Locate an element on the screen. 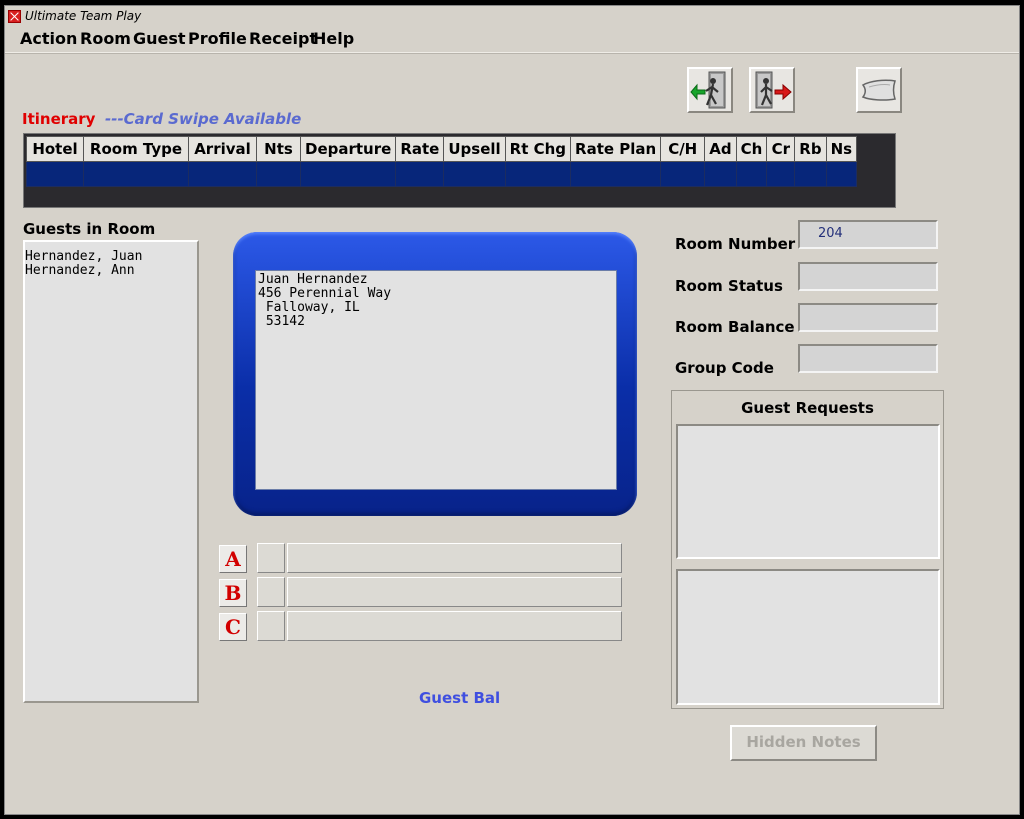 Image resolution: width=1024 pixels, height=819 pixels. col-room-type: Room Type is located at coordinates (136, 149).